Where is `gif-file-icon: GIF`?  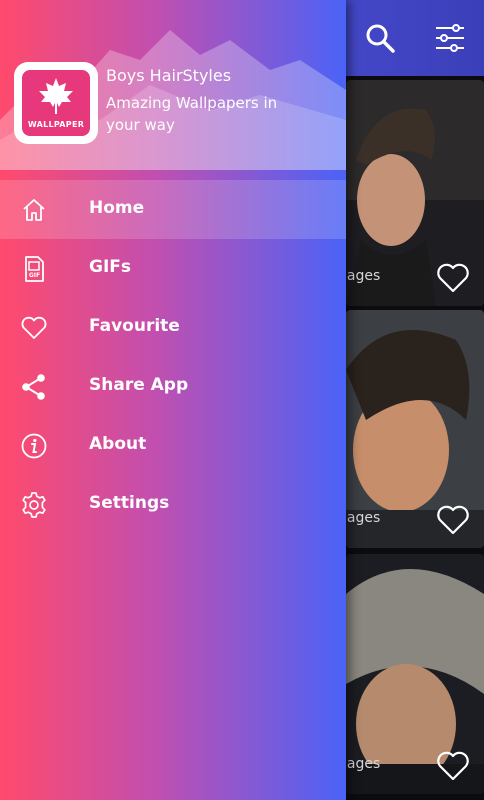 gif-file-icon: GIF is located at coordinates (34, 269).